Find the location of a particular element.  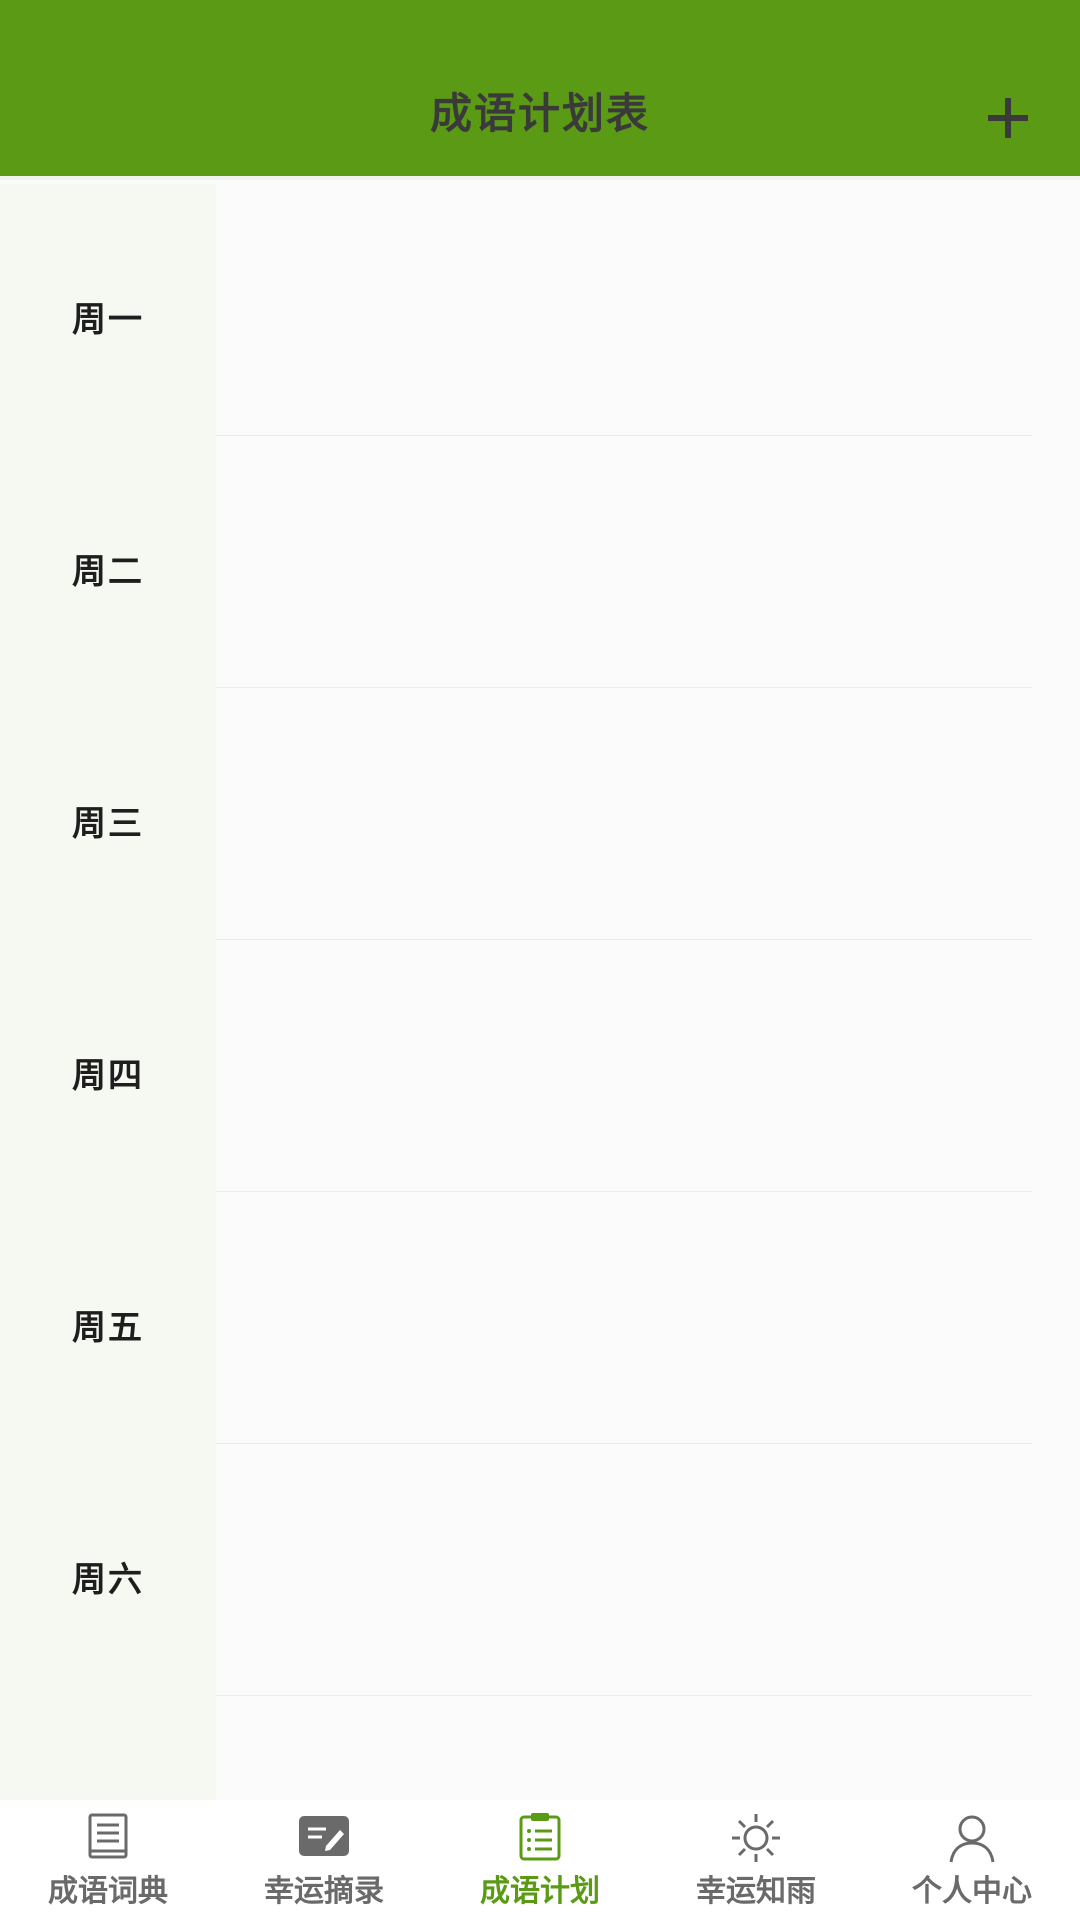

tab-profile: 个人中心 is located at coordinates (972, 1860).